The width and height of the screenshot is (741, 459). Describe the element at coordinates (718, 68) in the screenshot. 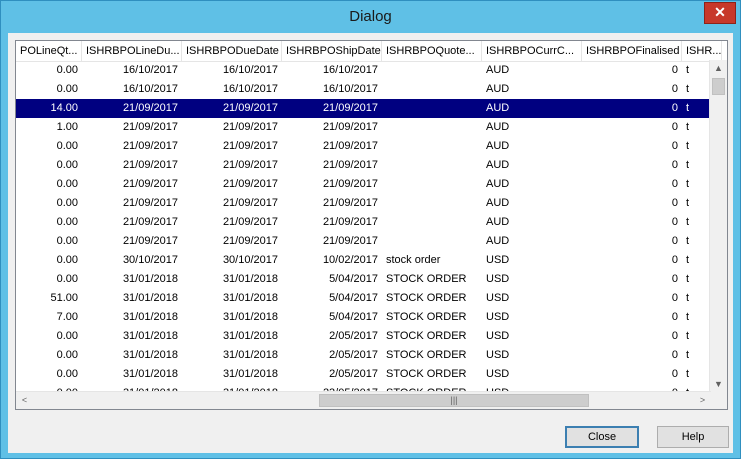

I see `scroll-up-icon: ▲` at that location.